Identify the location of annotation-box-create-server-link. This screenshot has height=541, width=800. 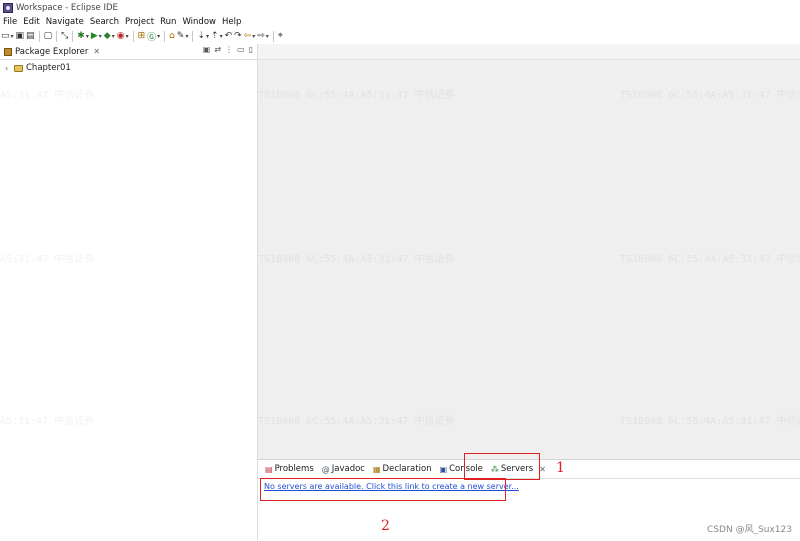
(383, 489).